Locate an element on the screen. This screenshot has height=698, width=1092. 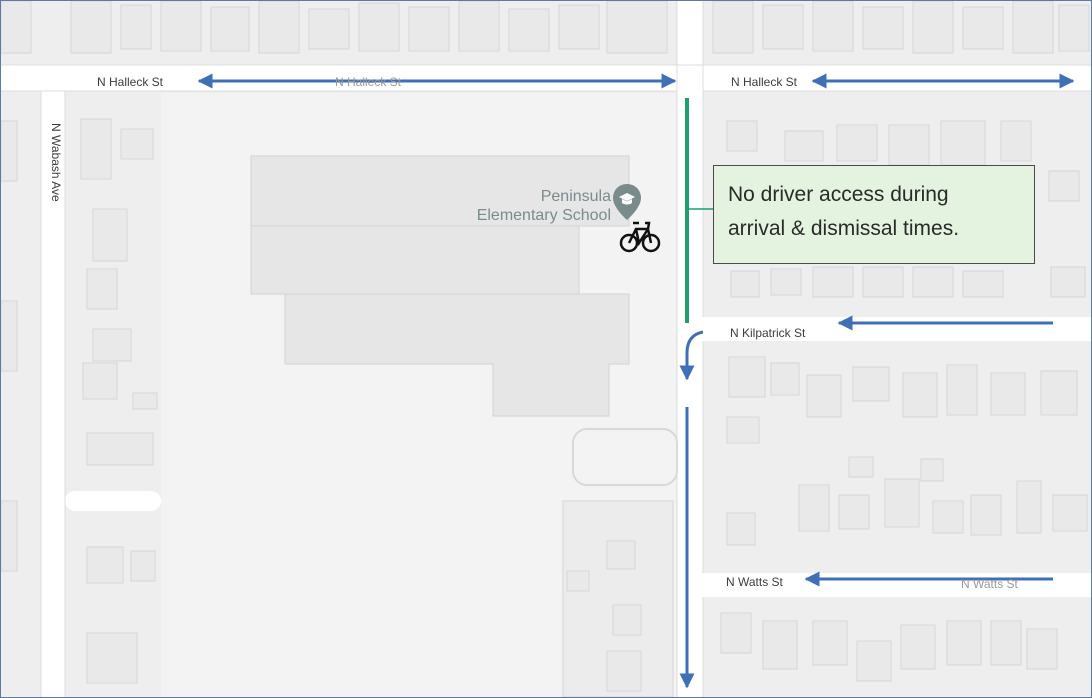
street-label-wabash: N Wabash Ave is located at coordinates (56, 162).